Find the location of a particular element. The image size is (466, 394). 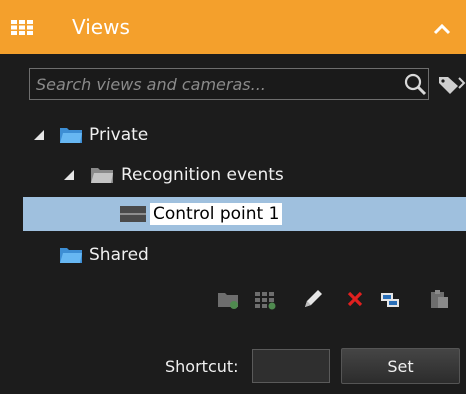

tree-item-private: Private is located at coordinates (233, 135).